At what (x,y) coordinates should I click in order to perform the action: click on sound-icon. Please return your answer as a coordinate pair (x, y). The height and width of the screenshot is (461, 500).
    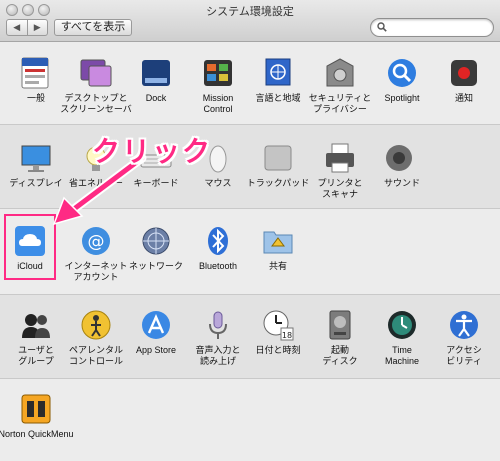
    Looking at the image, I should click on (402, 158).